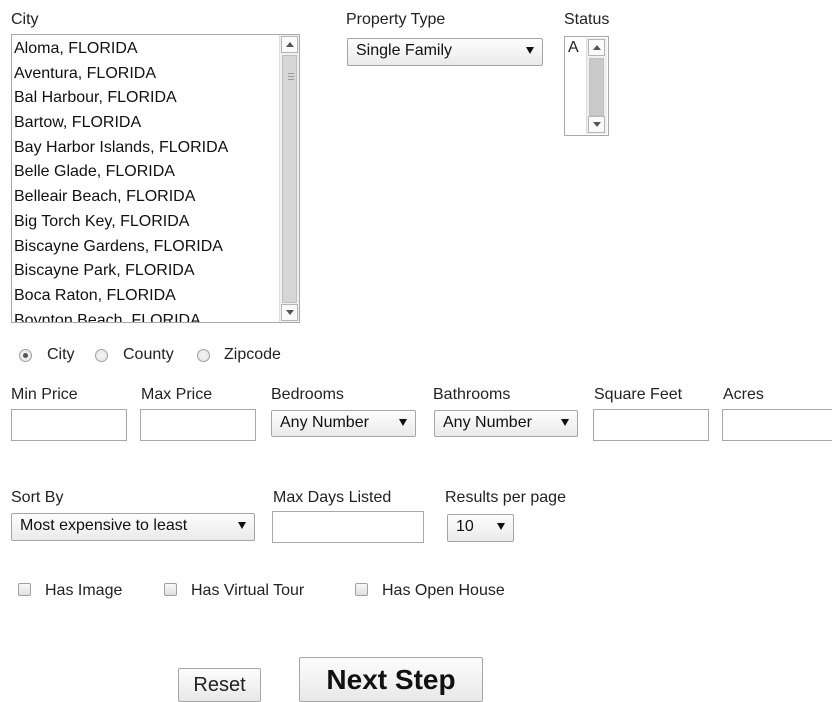  I want to click on acres-label: Acres, so click(743, 394).